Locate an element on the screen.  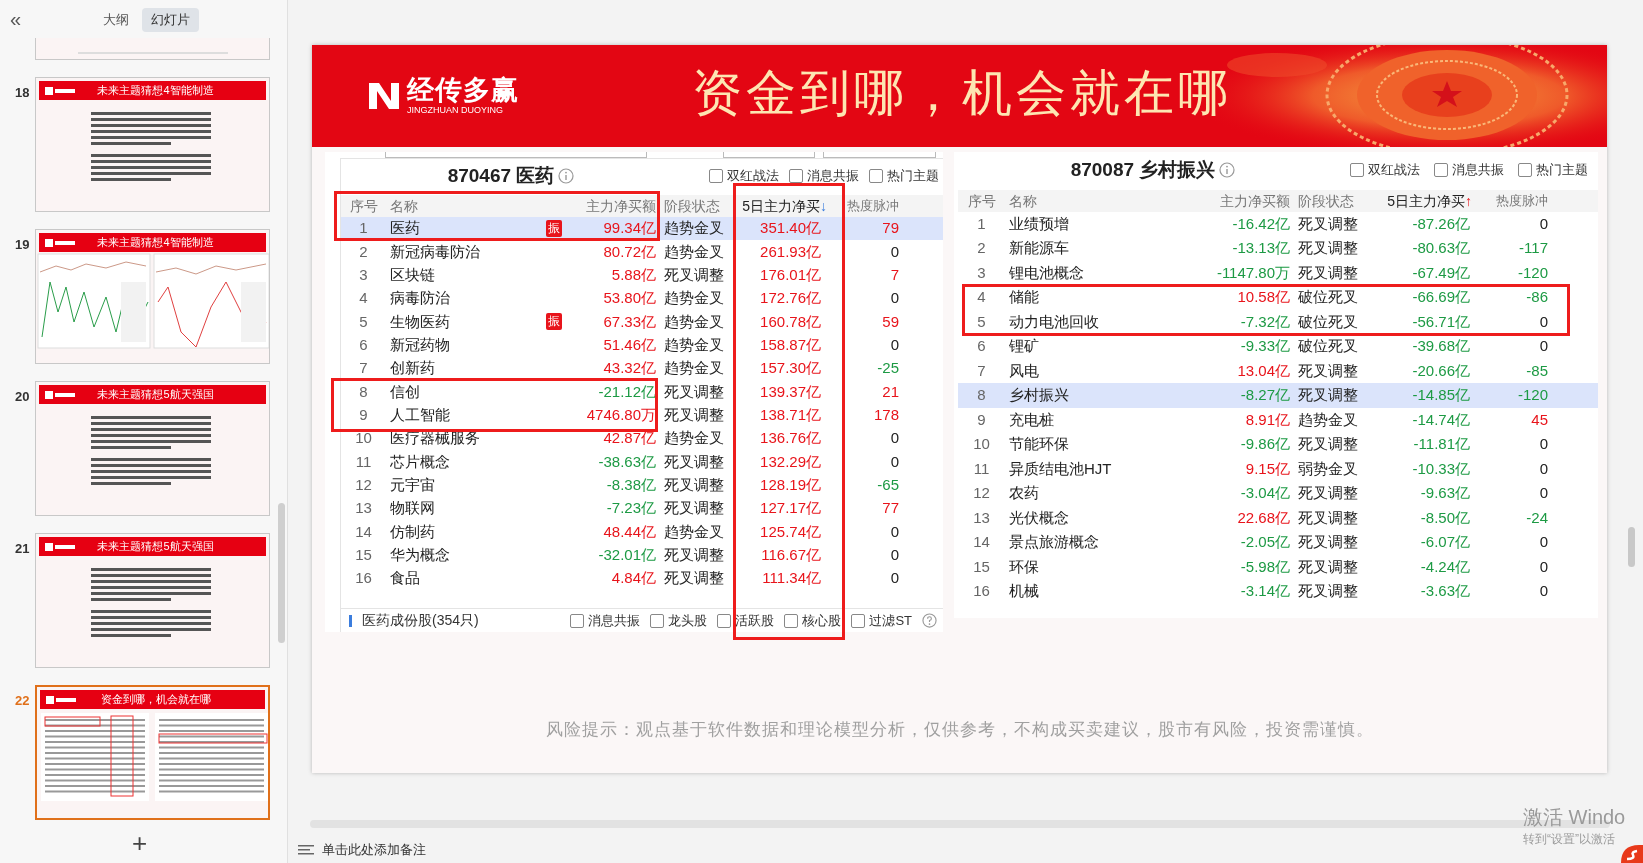
column-header: 5日主力净买↓ is located at coordinates (788, 206).